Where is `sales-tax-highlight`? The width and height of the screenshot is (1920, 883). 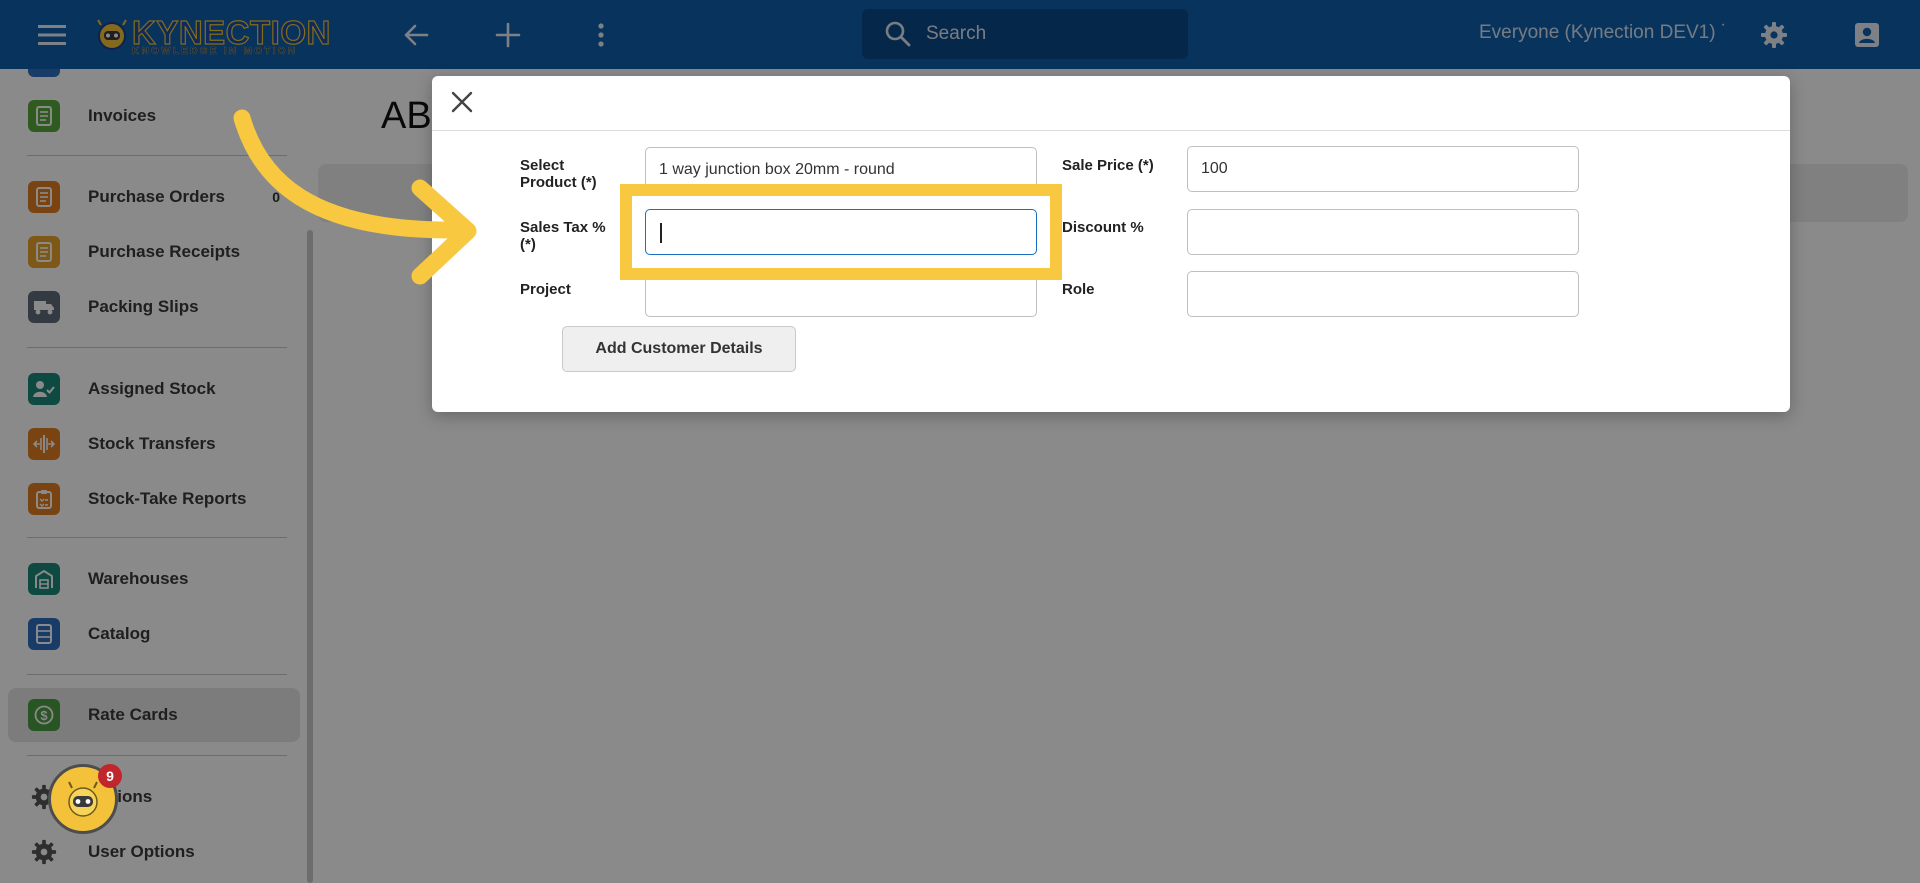 sales-tax-highlight is located at coordinates (841, 232).